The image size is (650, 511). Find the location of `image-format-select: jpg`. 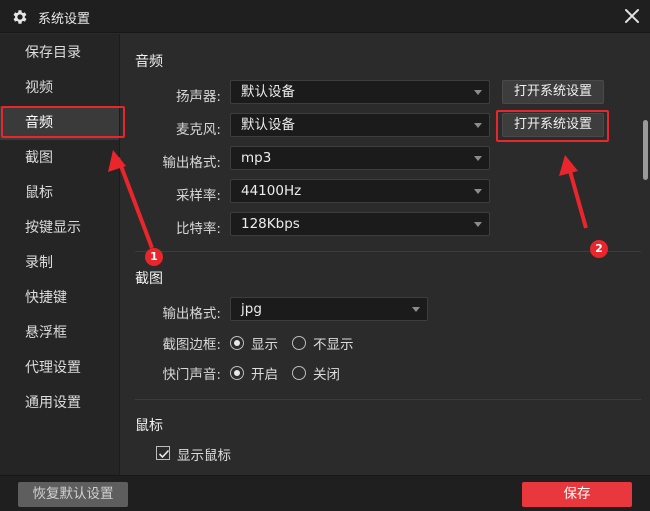

image-format-select: jpg is located at coordinates (329, 309).